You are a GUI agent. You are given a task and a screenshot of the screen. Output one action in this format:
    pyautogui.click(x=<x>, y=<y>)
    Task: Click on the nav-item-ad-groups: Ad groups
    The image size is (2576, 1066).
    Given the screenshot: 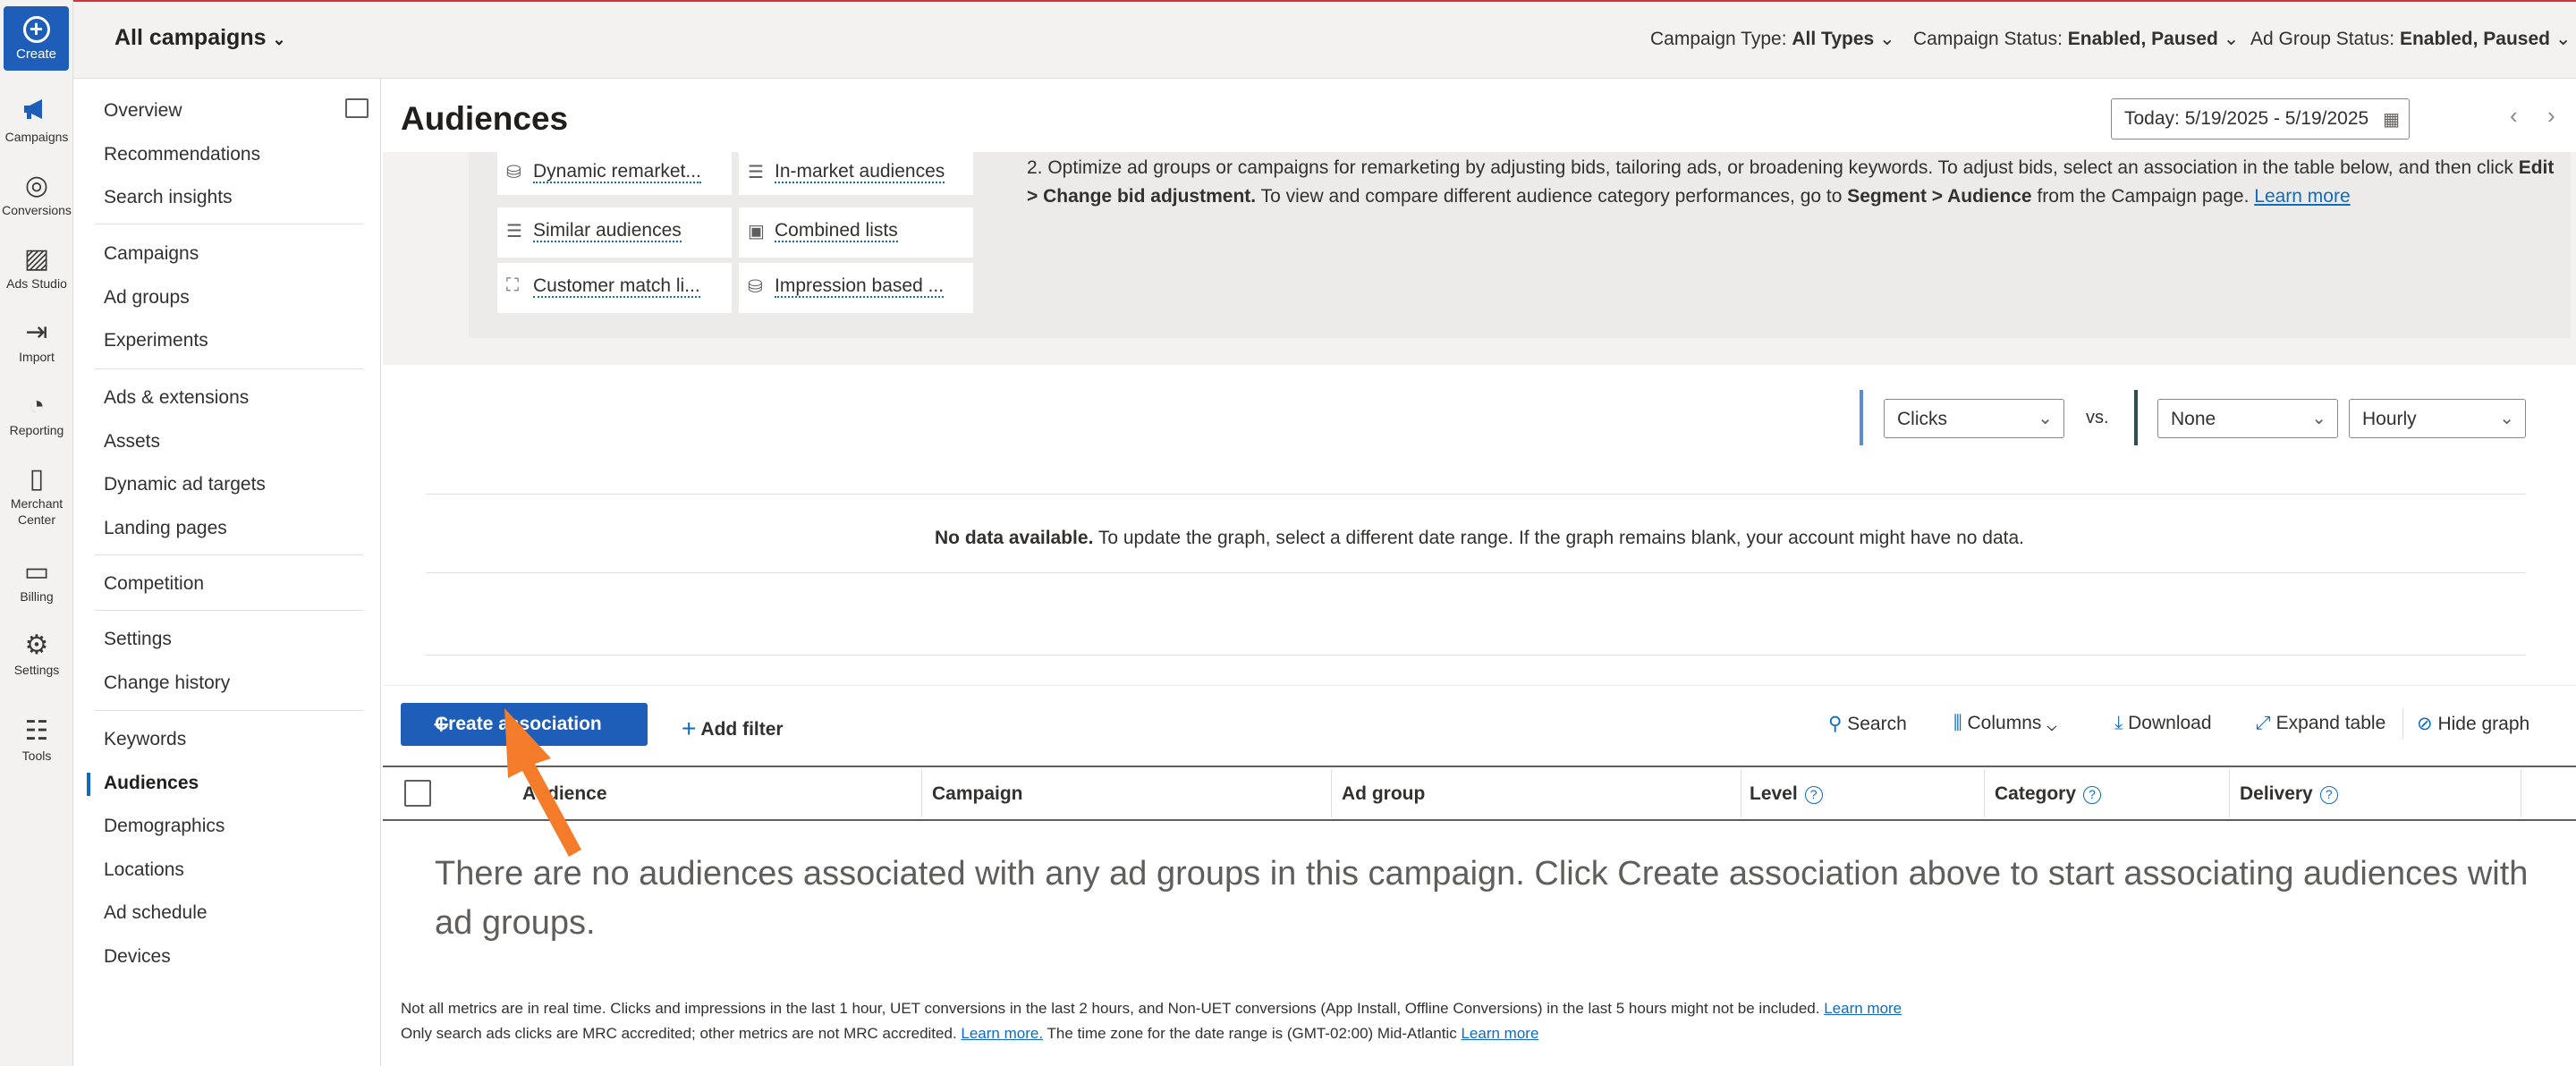 What is the action you would take?
    pyautogui.click(x=147, y=298)
    